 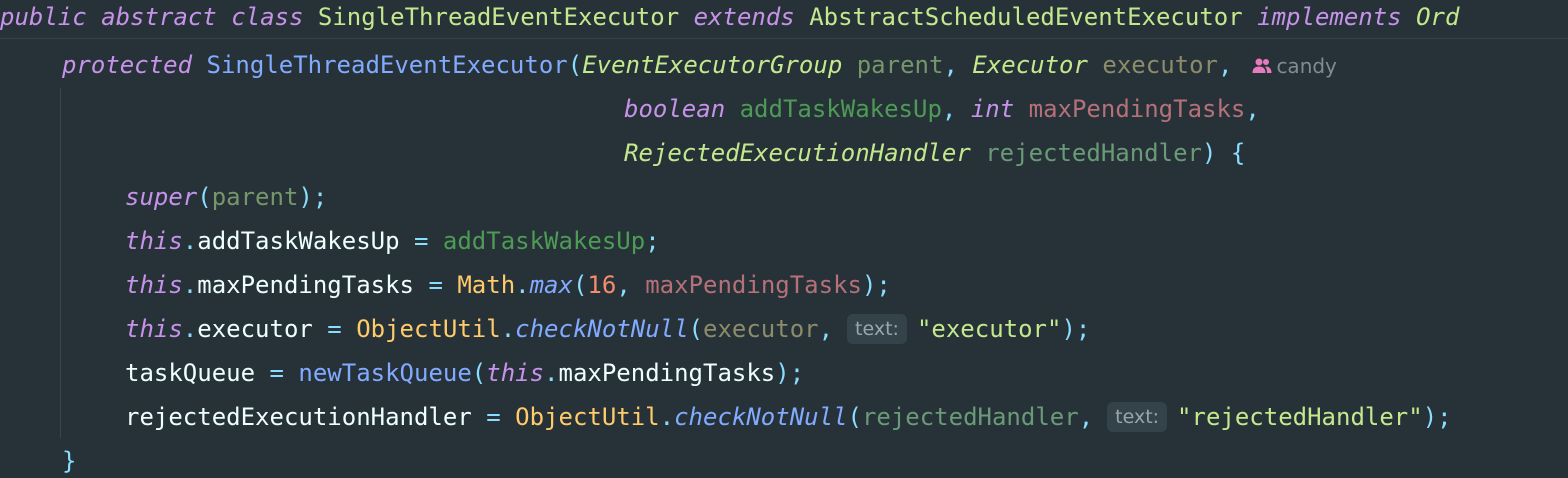 I want to click on argument: parent, so click(x=255, y=197).